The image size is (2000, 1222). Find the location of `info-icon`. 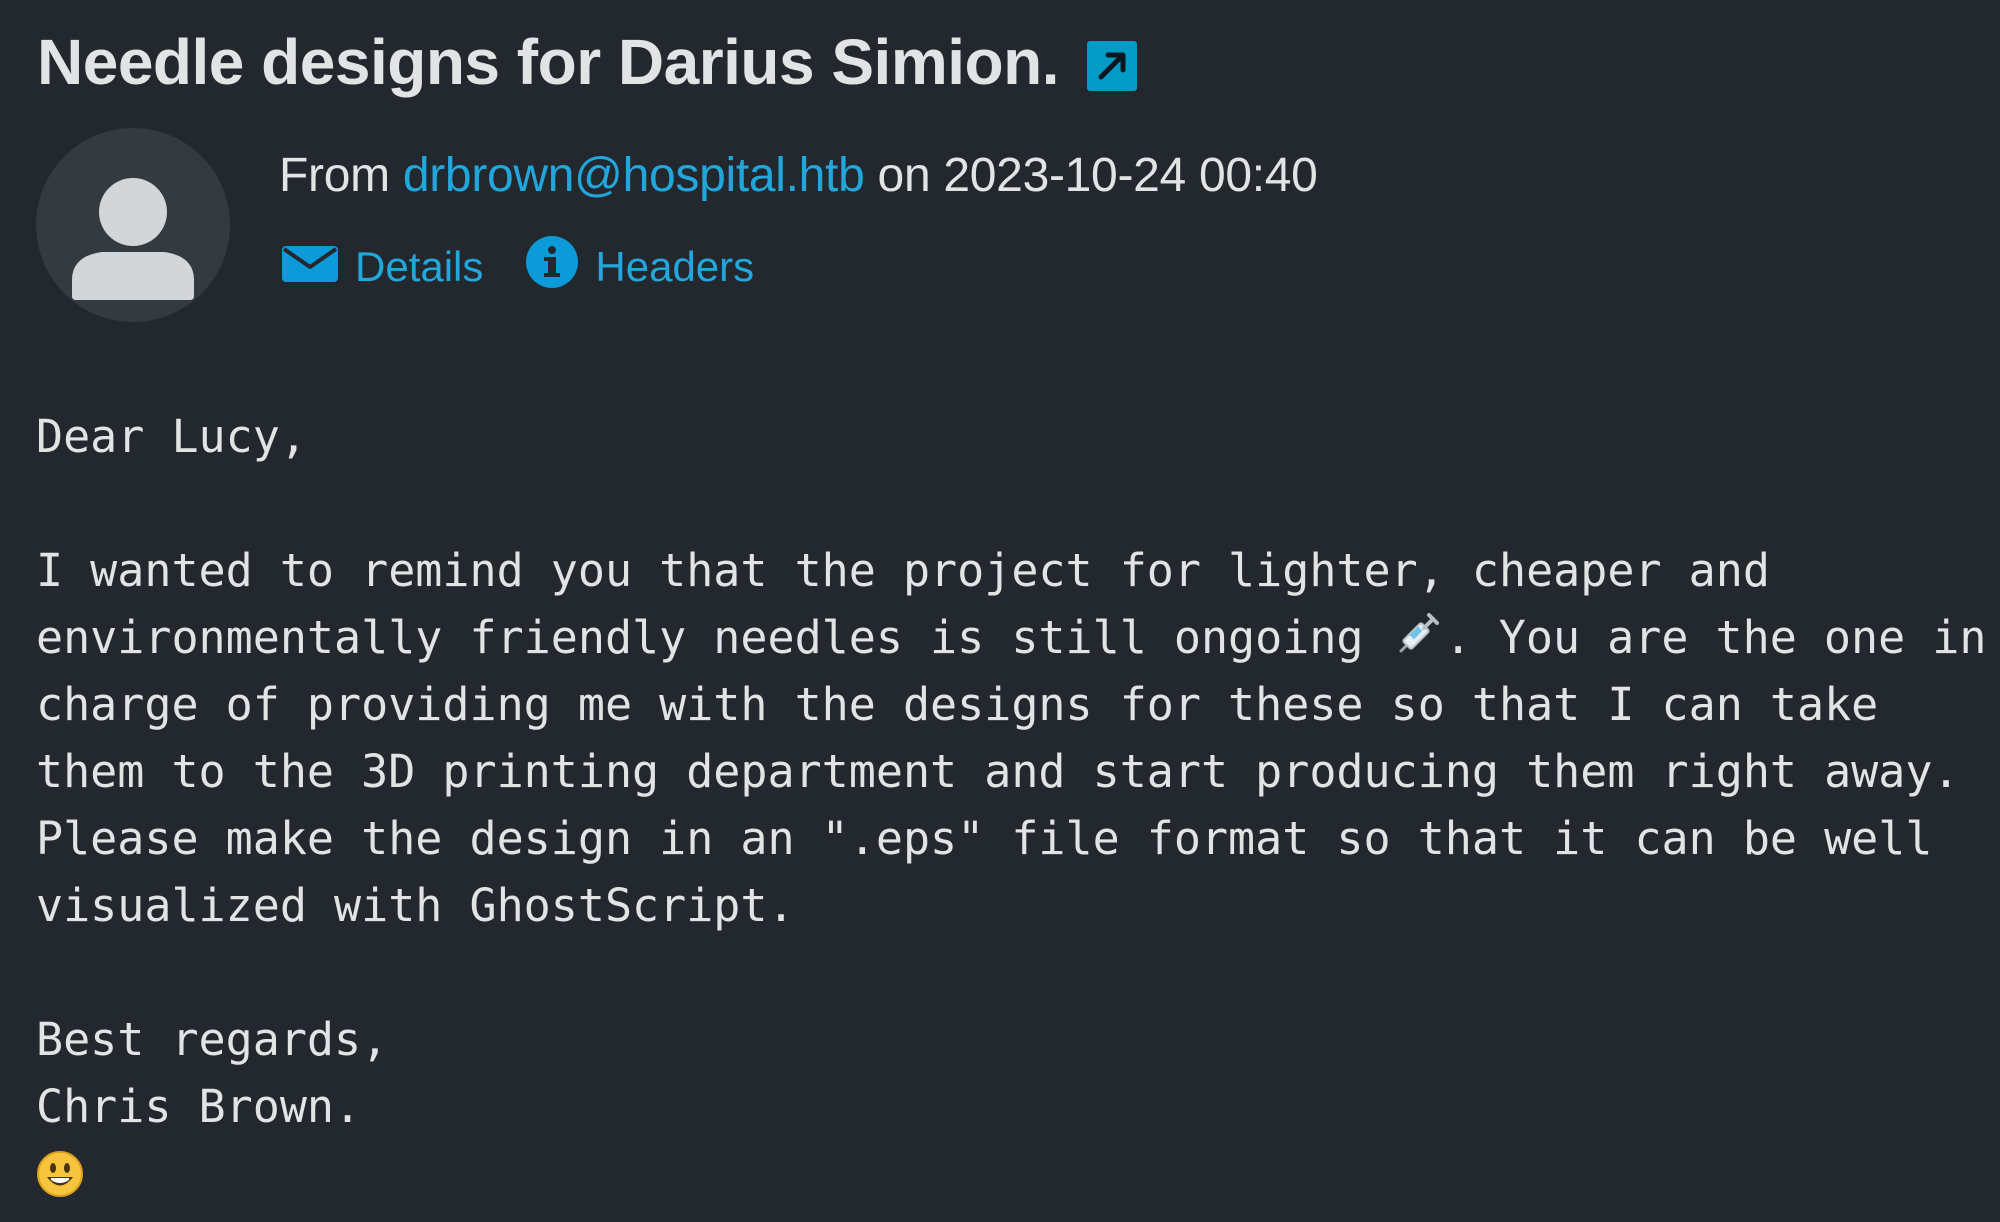

info-icon is located at coordinates (552, 267).